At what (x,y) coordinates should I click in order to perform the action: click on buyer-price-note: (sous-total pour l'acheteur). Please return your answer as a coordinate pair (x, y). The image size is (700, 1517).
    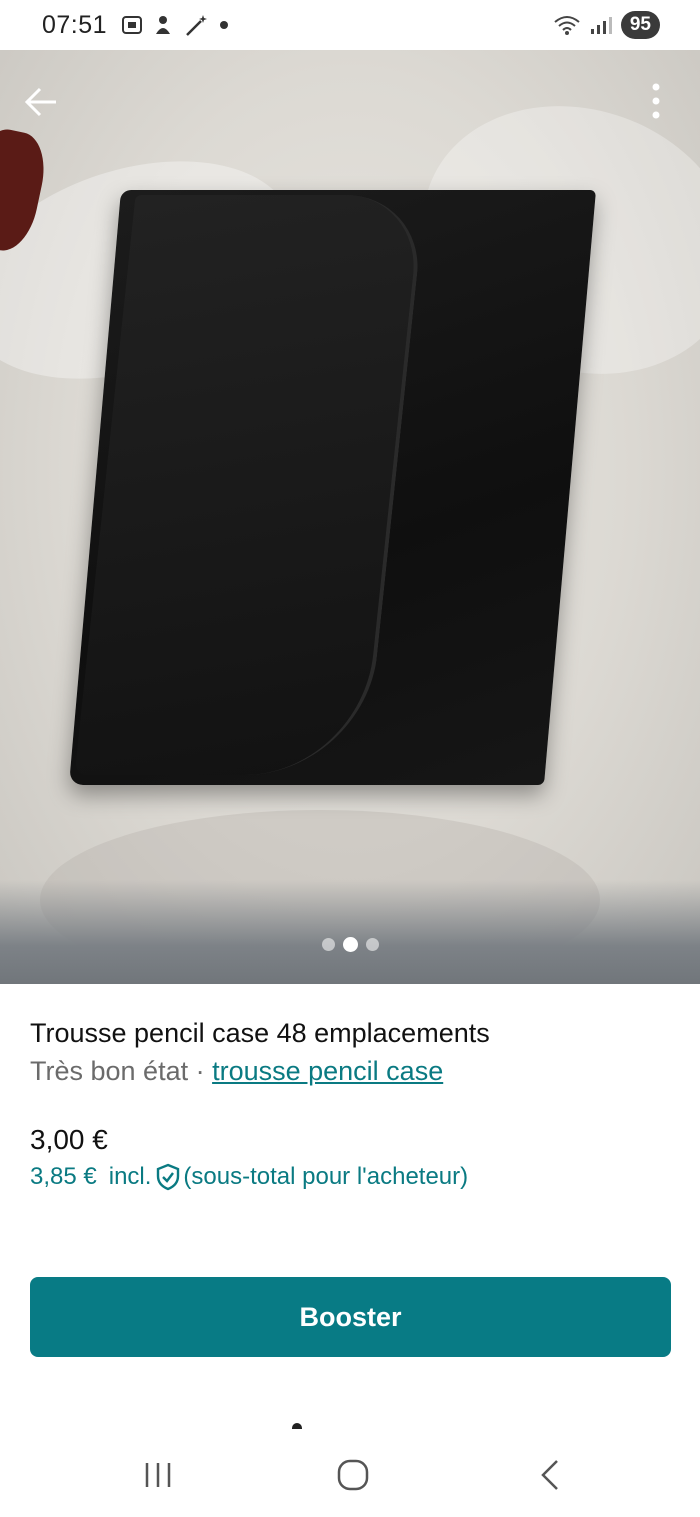
    Looking at the image, I should click on (326, 1176).